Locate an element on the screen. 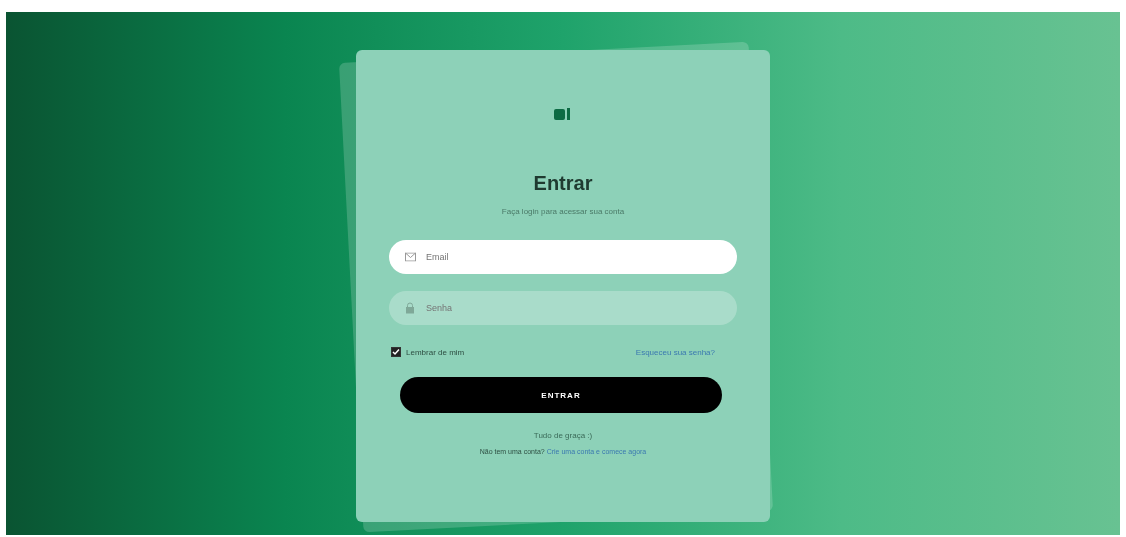 The width and height of the screenshot is (1126, 537). submit-button: ENTRAR is located at coordinates (561, 395).